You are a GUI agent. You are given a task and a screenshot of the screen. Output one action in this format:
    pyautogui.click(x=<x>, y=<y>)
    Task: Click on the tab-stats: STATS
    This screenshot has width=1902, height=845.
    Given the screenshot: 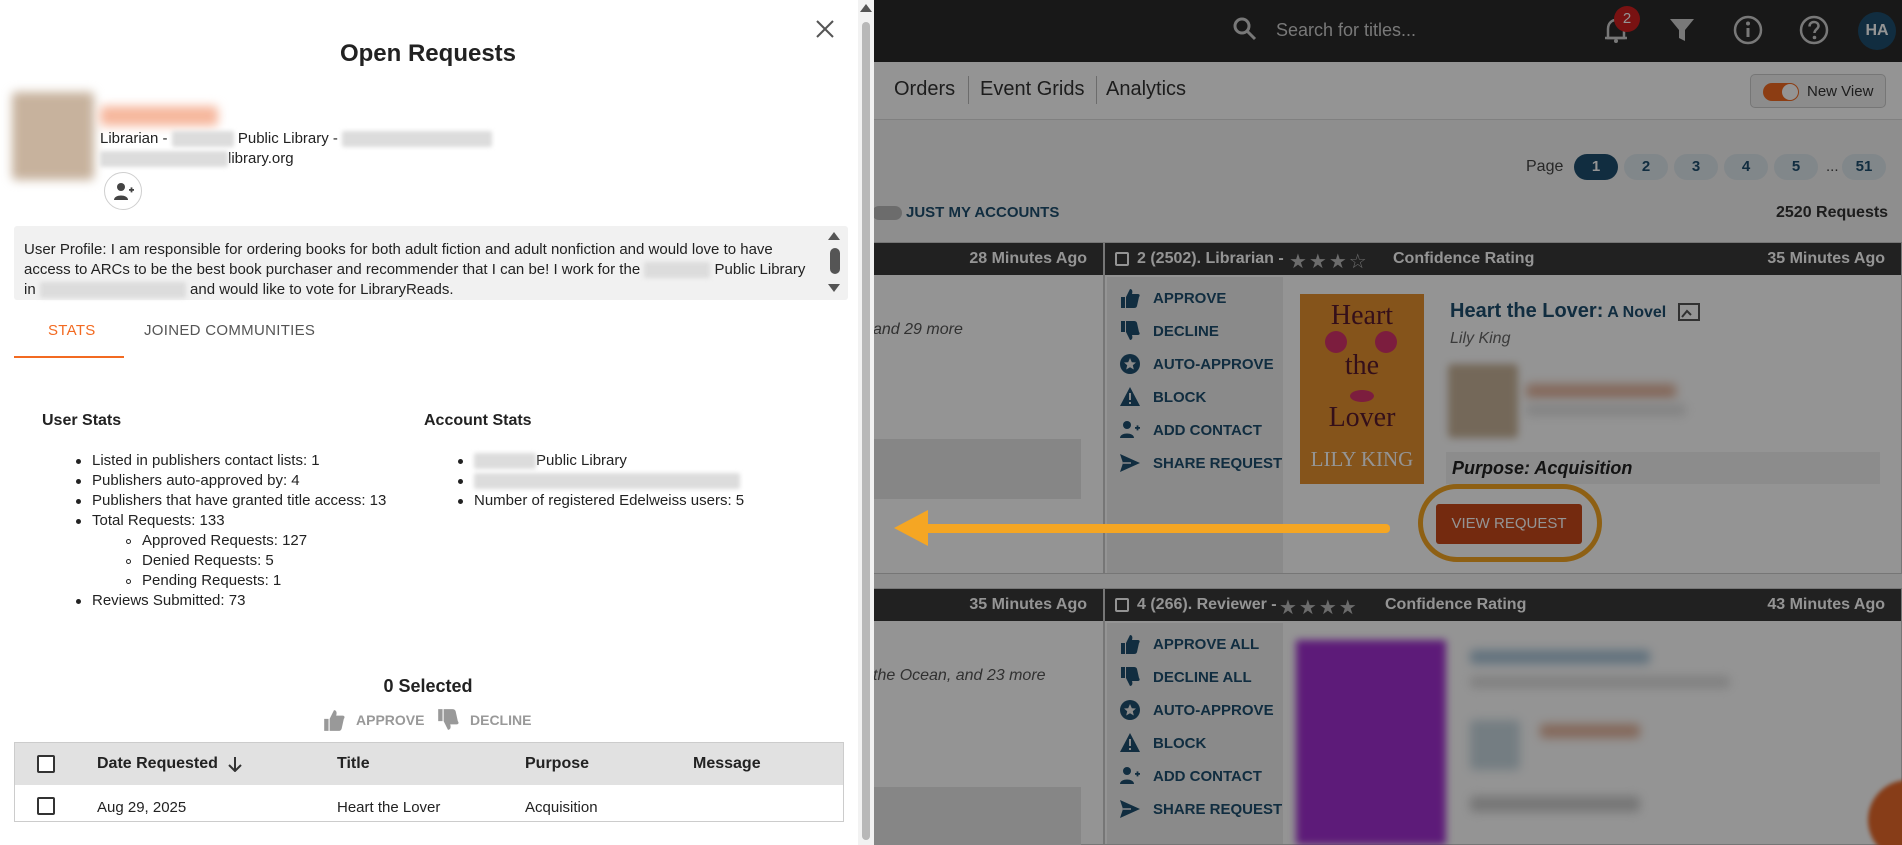 What is the action you would take?
    pyautogui.click(x=72, y=330)
    